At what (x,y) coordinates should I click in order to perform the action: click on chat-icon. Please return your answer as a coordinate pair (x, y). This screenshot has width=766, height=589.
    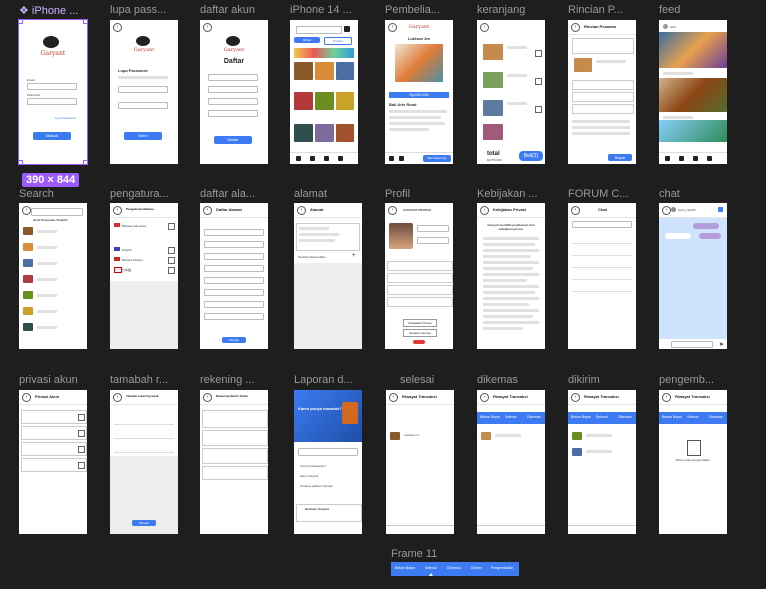
    Looking at the image, I should click on (326, 158).